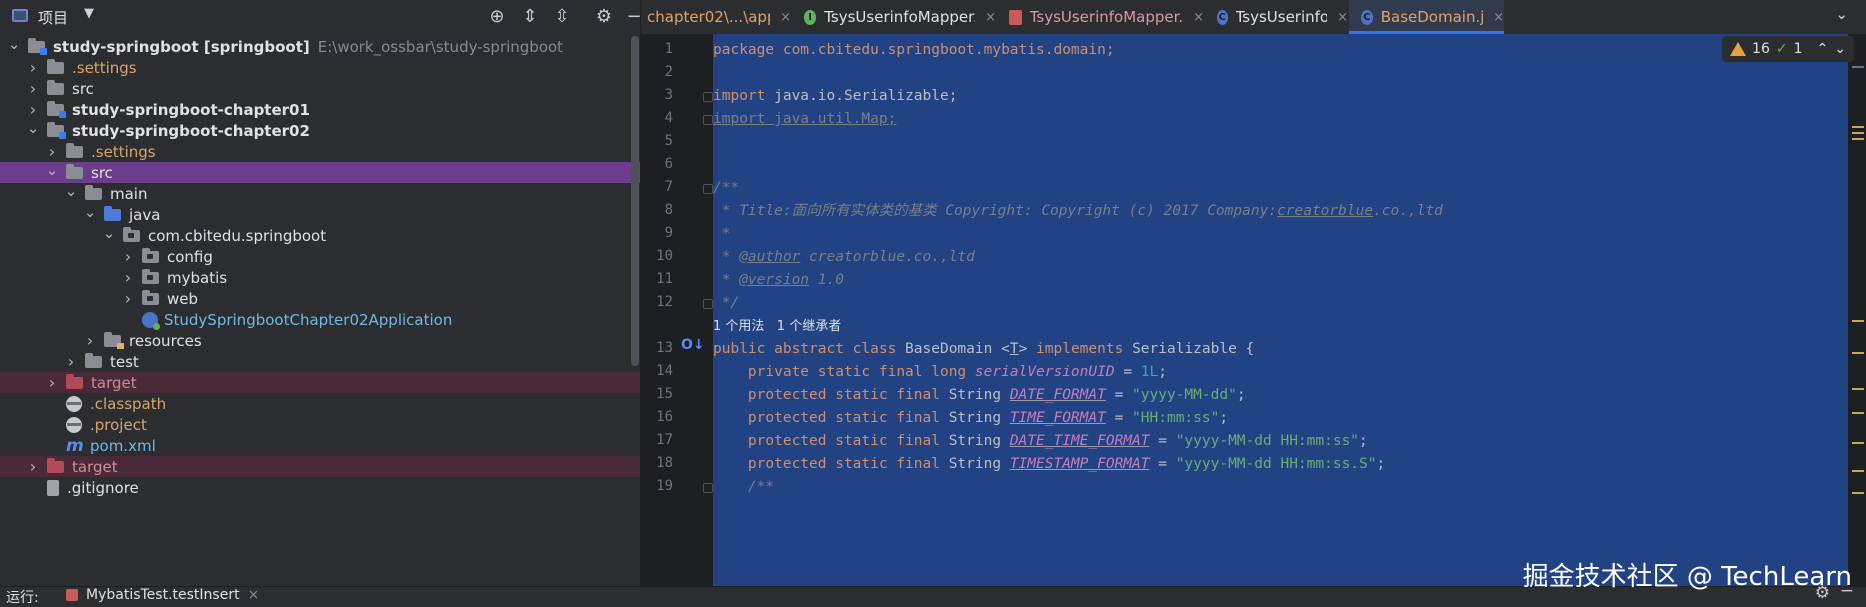 The height and width of the screenshot is (607, 1866). What do you see at coordinates (722, 234) in the screenshot?
I see `doc-comment-blank: *` at bounding box center [722, 234].